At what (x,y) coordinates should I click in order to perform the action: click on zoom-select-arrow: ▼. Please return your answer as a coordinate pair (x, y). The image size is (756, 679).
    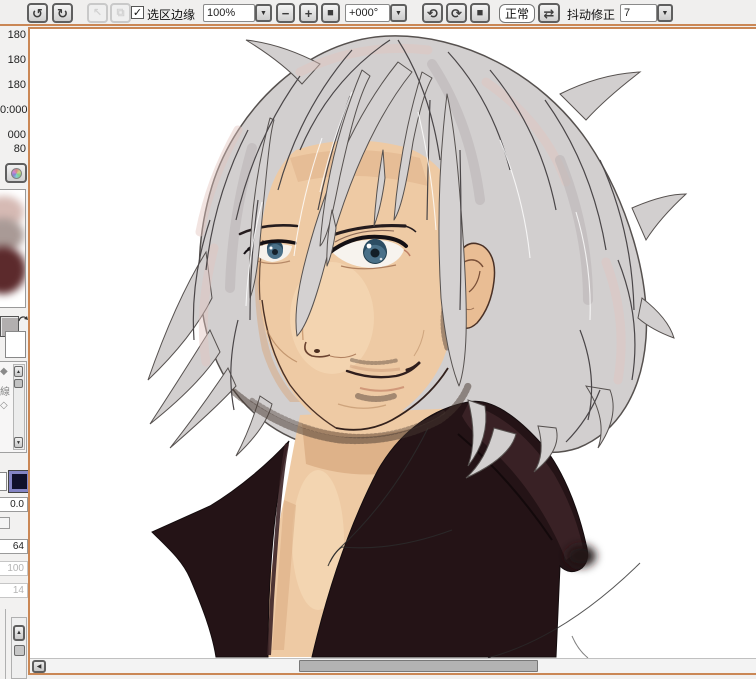
    Looking at the image, I should click on (263, 13).